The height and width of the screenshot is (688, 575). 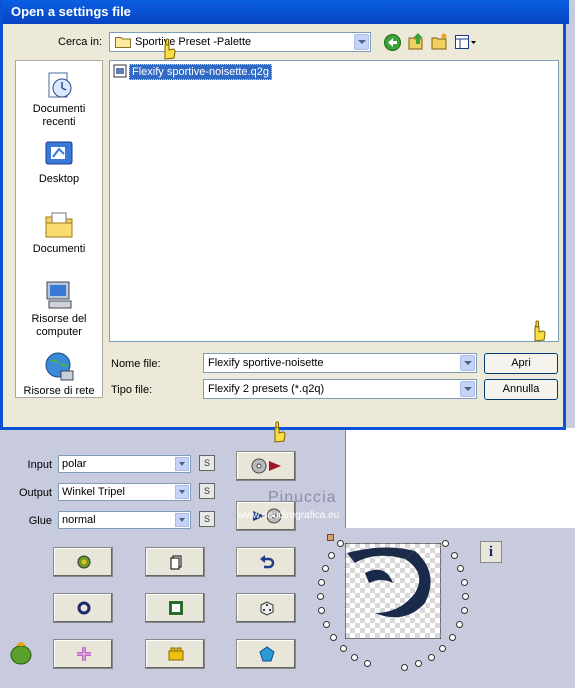 I want to click on input-select-value: polar, so click(x=74, y=464).